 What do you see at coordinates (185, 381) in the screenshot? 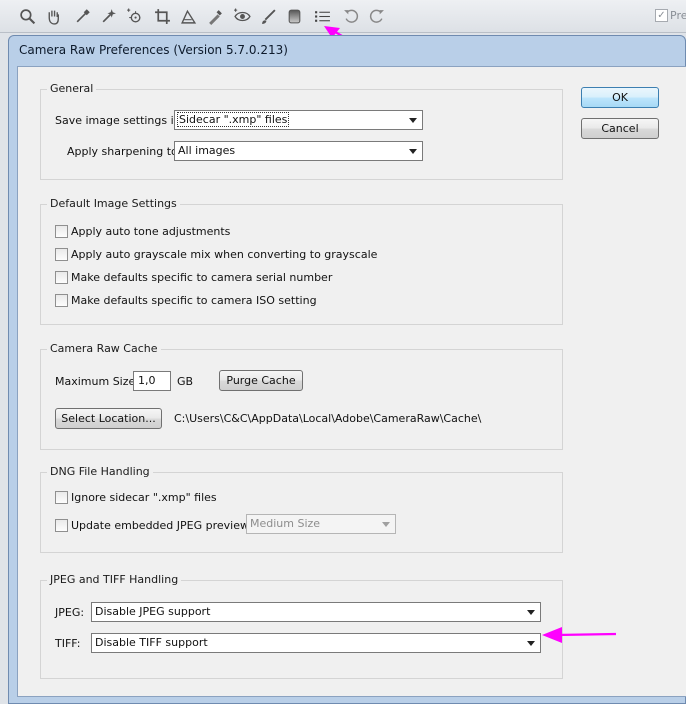
I see `max-size-unit: GB` at bounding box center [185, 381].